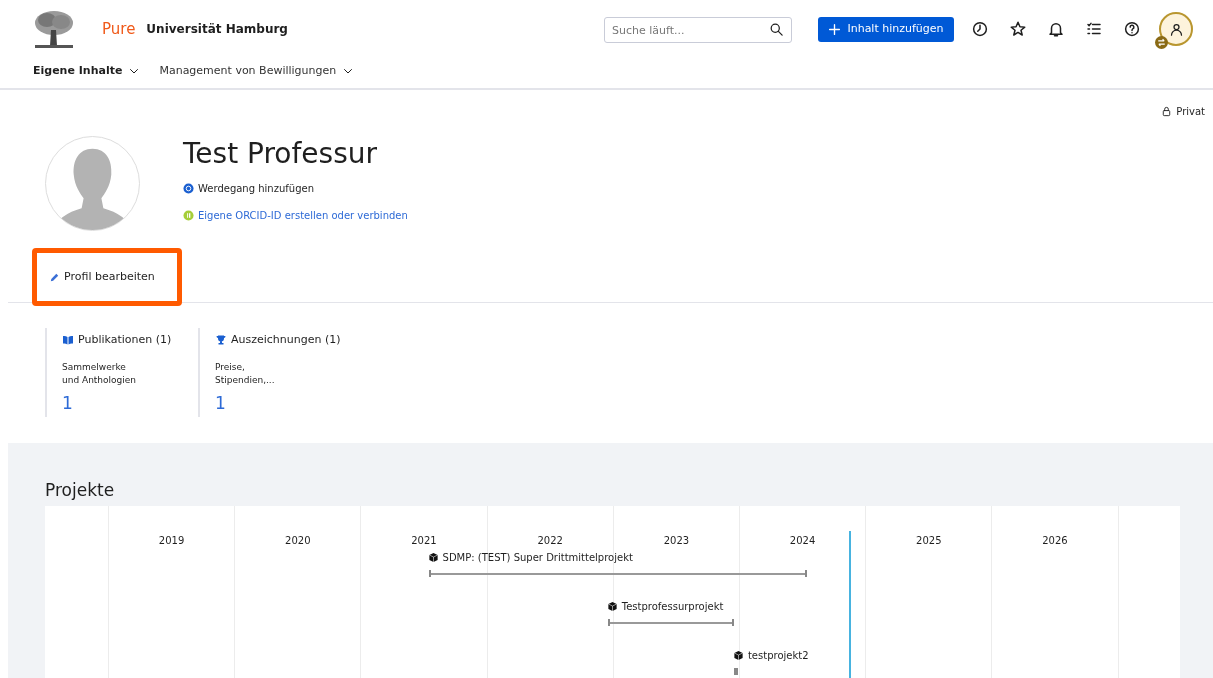  What do you see at coordinates (100, 373) in the screenshot?
I see `stat-description: Sammelwerke und Anthologien` at bounding box center [100, 373].